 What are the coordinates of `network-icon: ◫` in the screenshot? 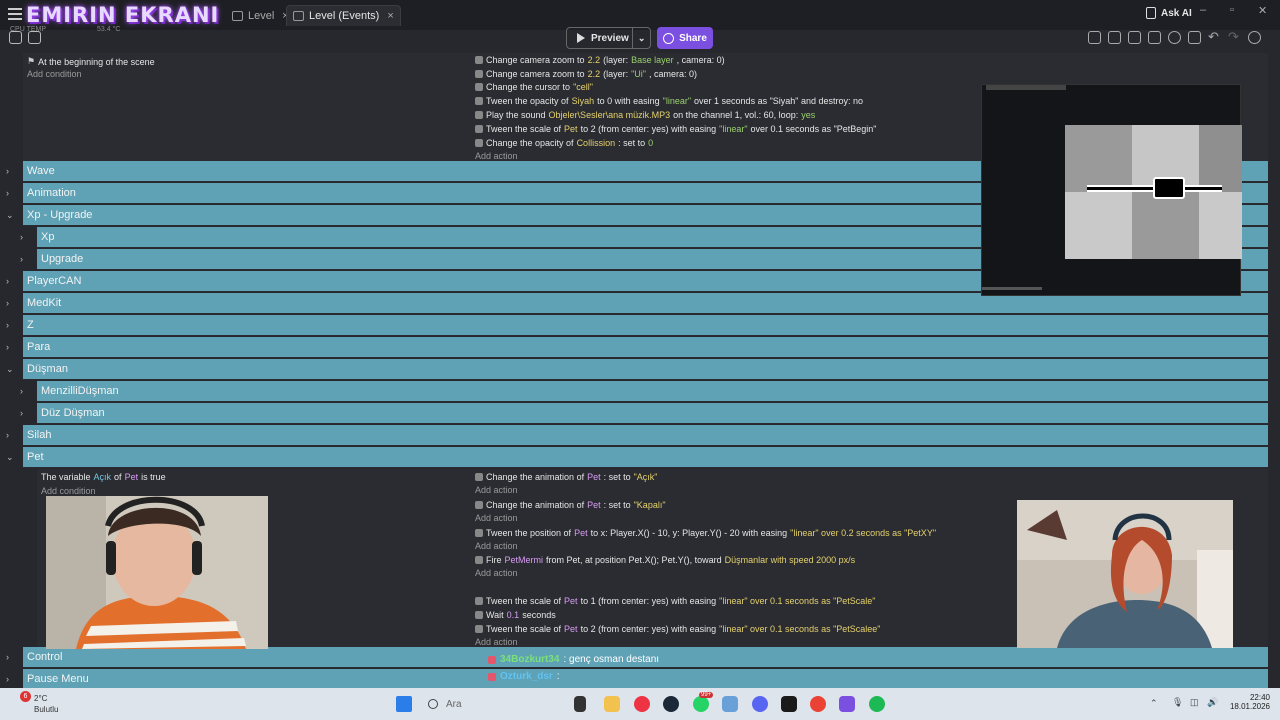 It's located at (1194, 702).